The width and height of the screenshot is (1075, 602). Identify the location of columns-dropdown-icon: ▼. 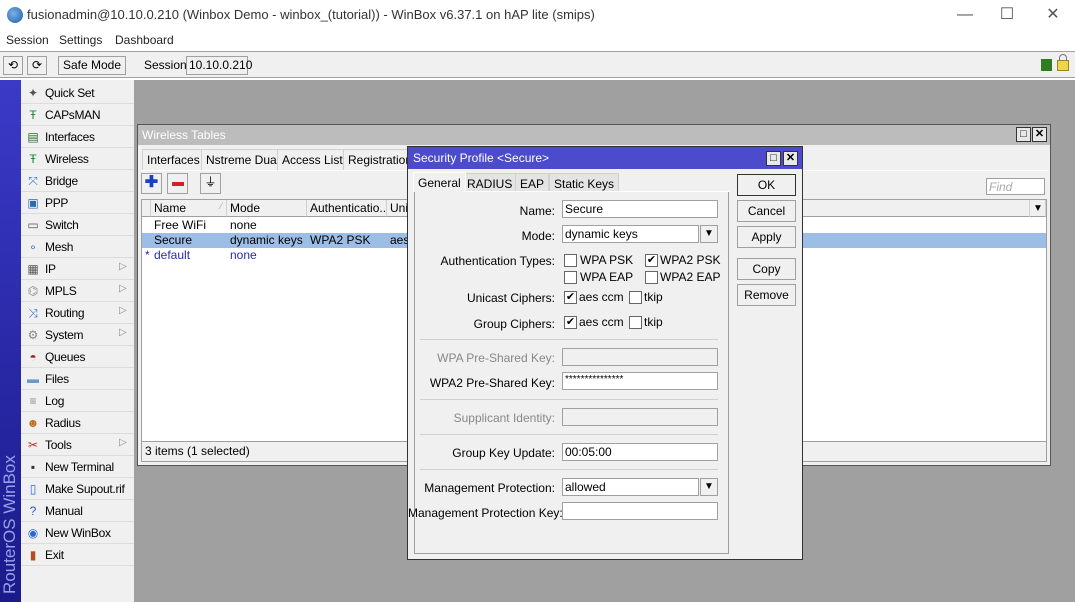
(1037, 208).